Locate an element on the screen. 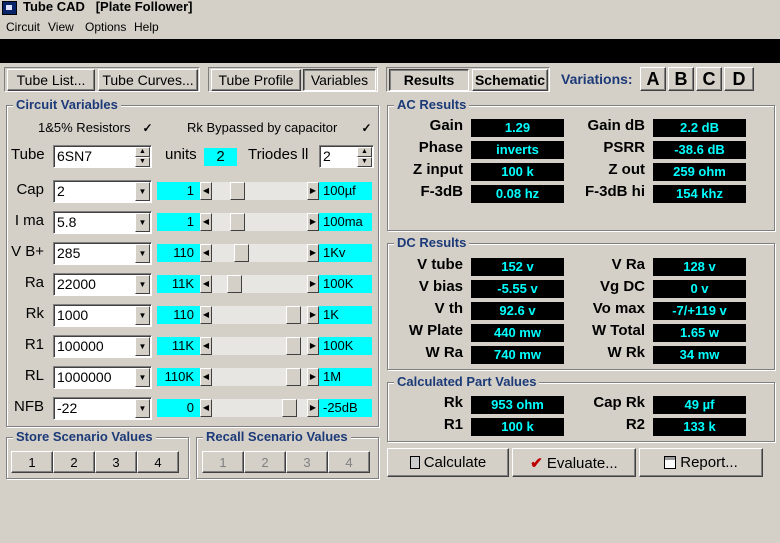 The width and height of the screenshot is (780, 543). results-tab: Results is located at coordinates (429, 80).